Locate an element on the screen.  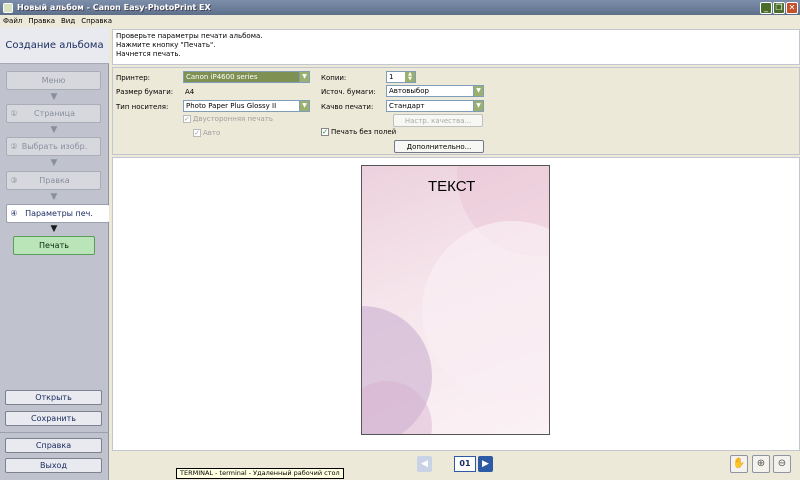
step-edit-label: Правка is located at coordinates (54, 180).